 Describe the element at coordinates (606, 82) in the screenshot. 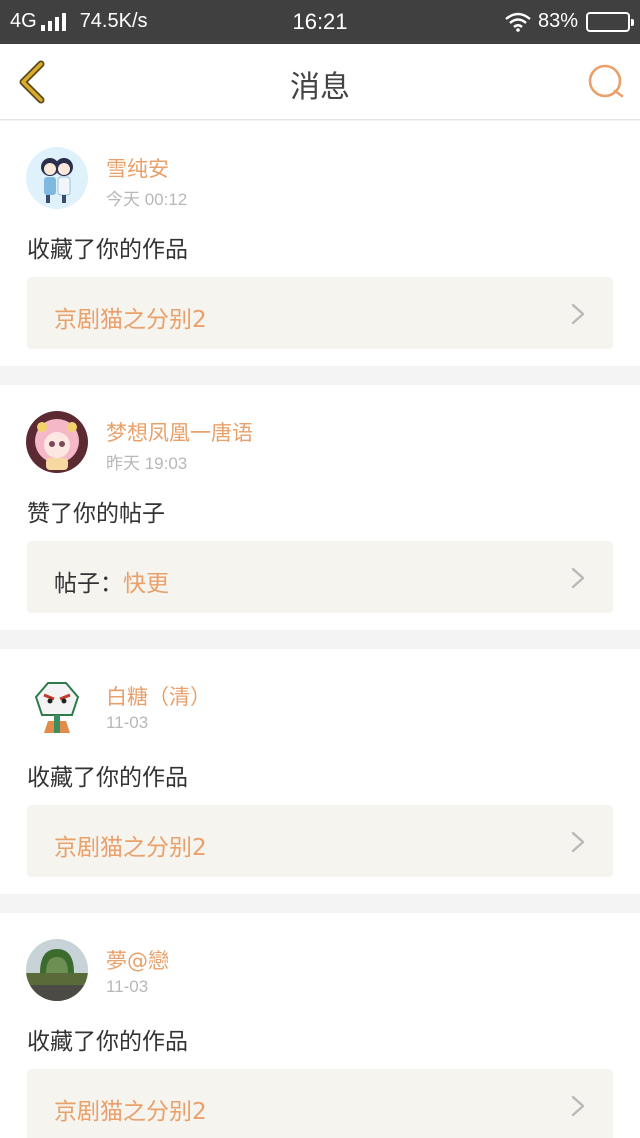

I see `search-icon` at that location.